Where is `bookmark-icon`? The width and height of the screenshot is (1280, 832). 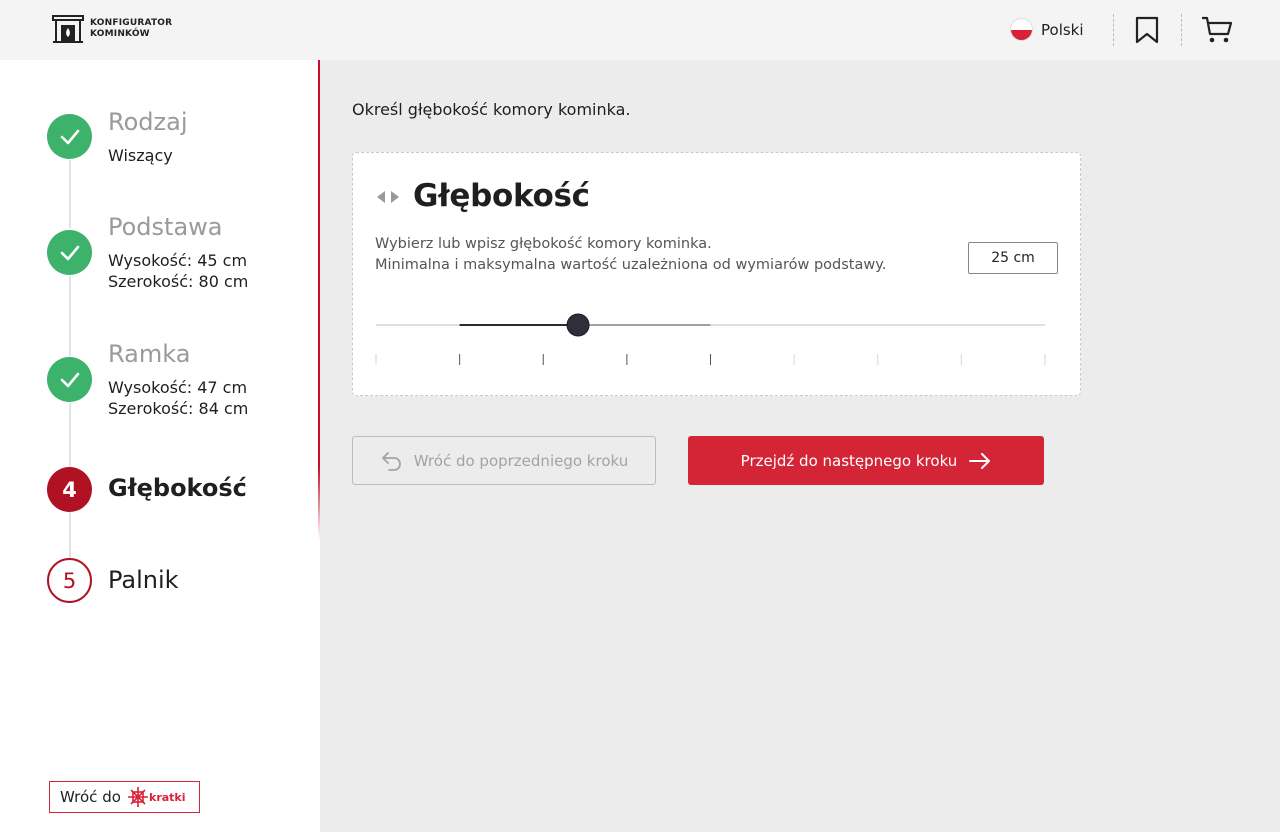
bookmark-icon is located at coordinates (1147, 30).